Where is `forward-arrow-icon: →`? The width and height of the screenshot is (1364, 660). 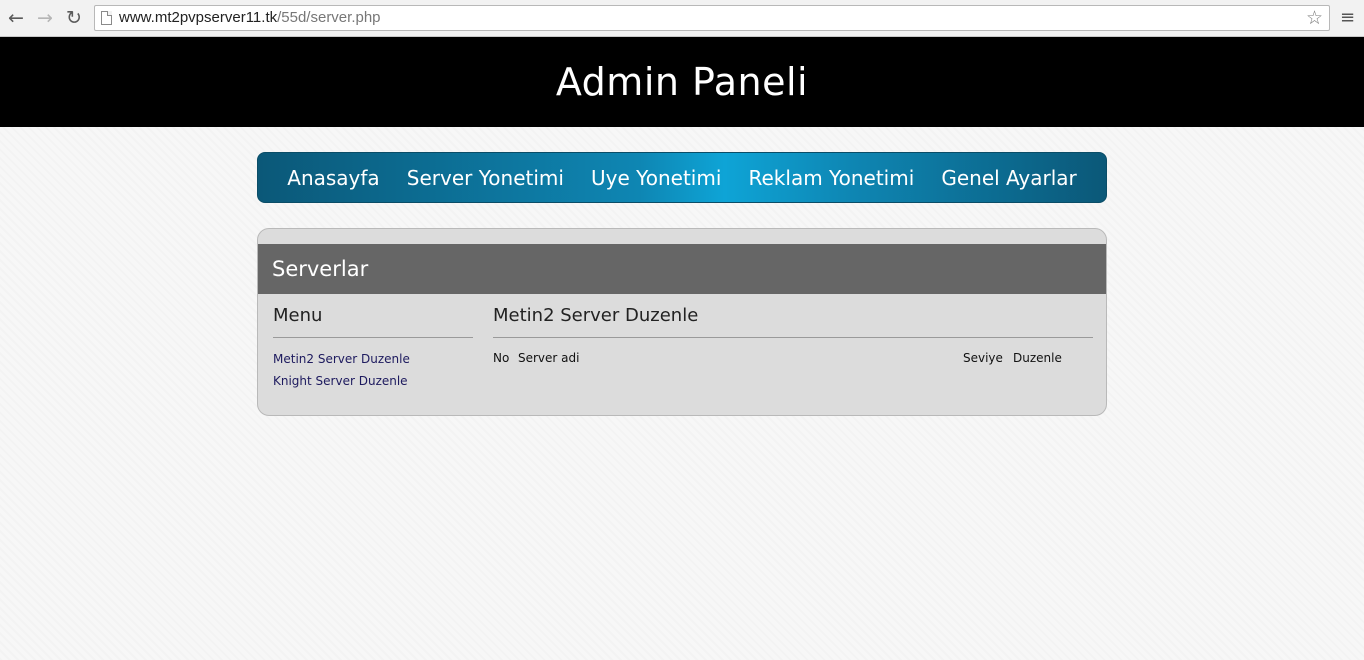 forward-arrow-icon: → is located at coordinates (45, 18).